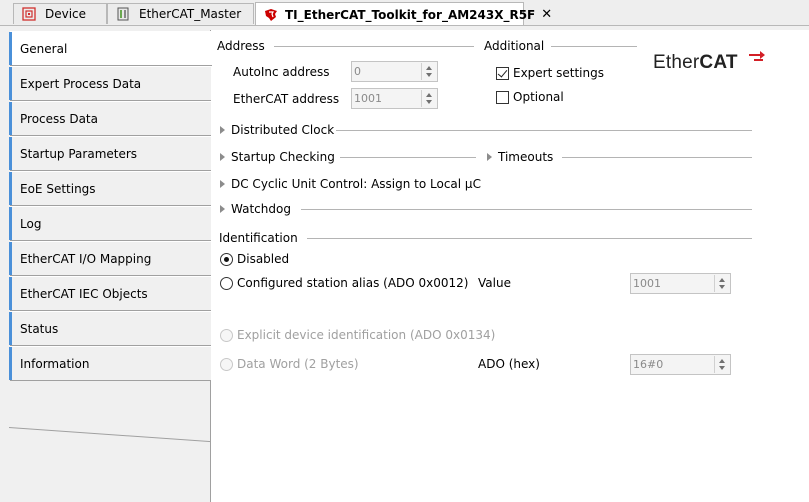  Describe the element at coordinates (544, 130) in the screenshot. I see `distributed-clock-divider` at that location.